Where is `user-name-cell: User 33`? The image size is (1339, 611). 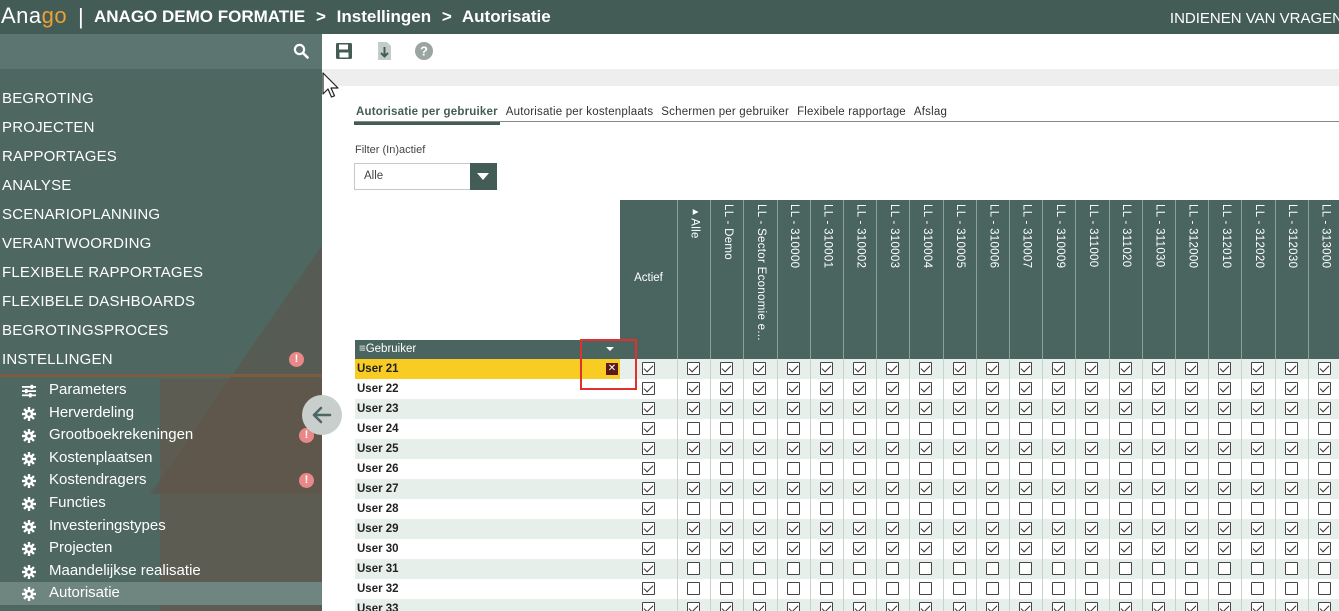 user-name-cell: User 33 is located at coordinates (487, 605).